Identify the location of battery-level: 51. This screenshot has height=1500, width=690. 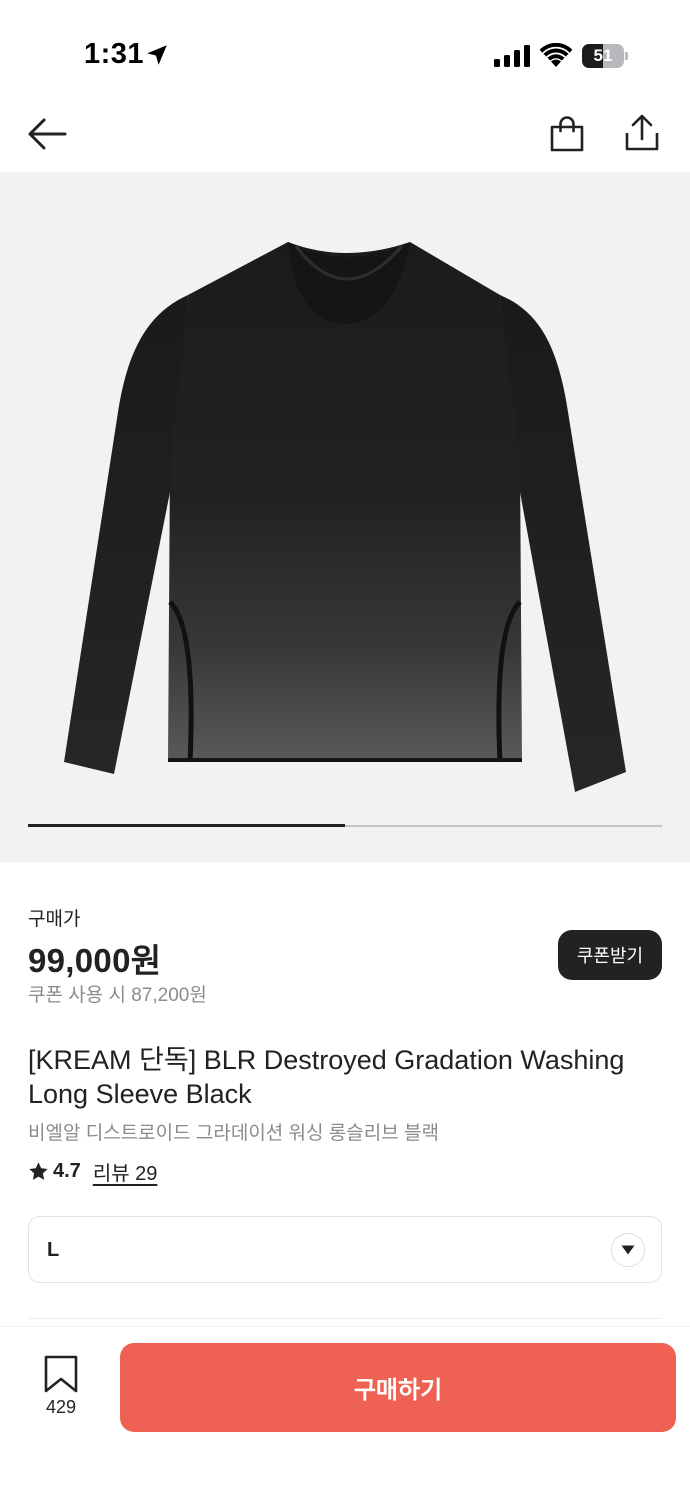
(603, 55).